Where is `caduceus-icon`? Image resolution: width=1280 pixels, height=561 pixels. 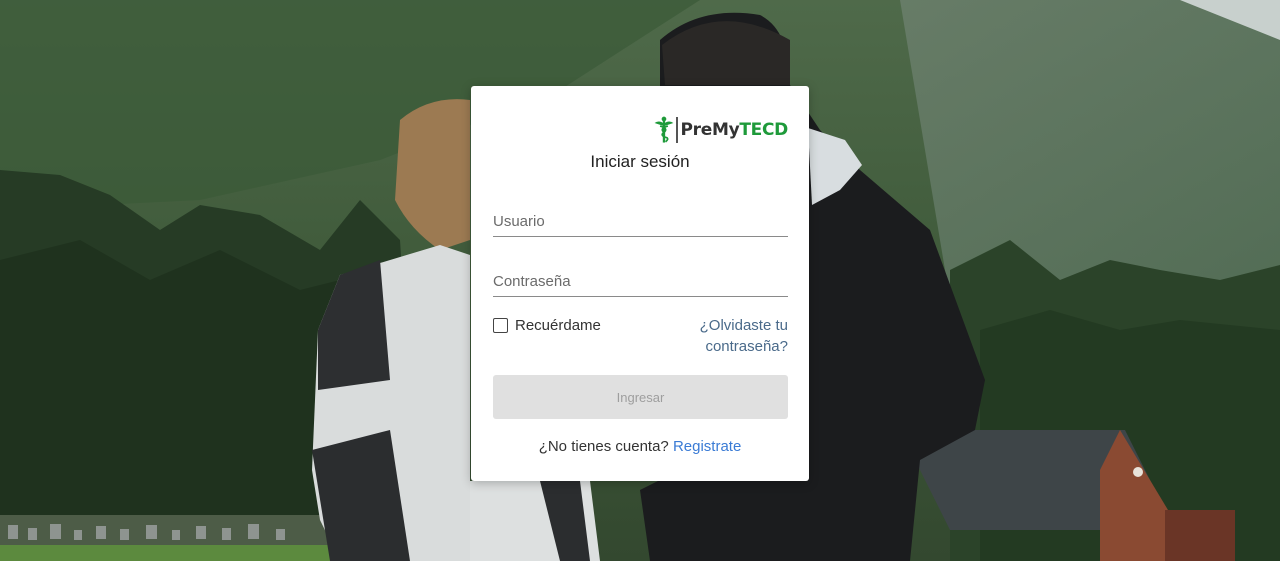 caduceus-icon is located at coordinates (664, 129).